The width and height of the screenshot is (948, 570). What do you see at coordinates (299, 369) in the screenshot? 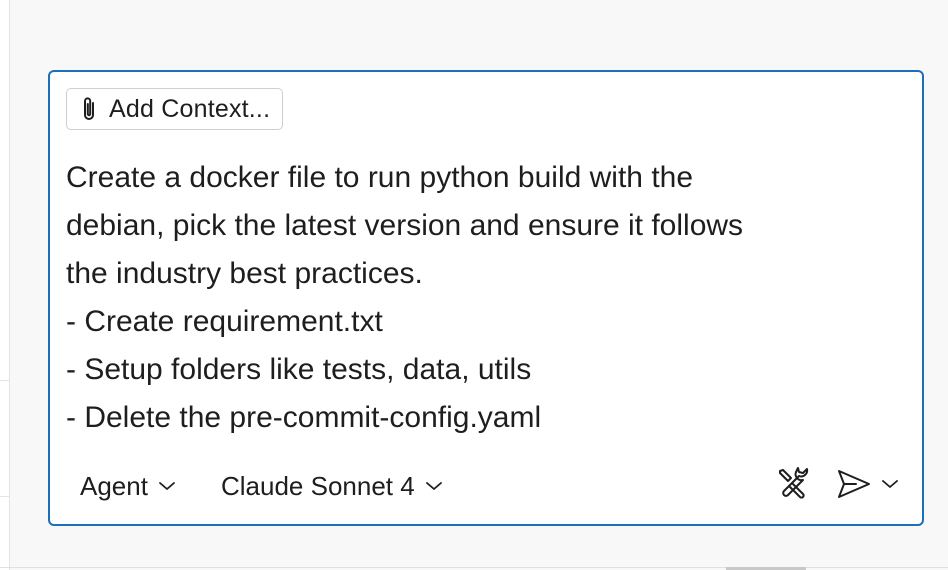
I see `prompt-line: - Setup folders like tests, data, utils` at bounding box center [299, 369].